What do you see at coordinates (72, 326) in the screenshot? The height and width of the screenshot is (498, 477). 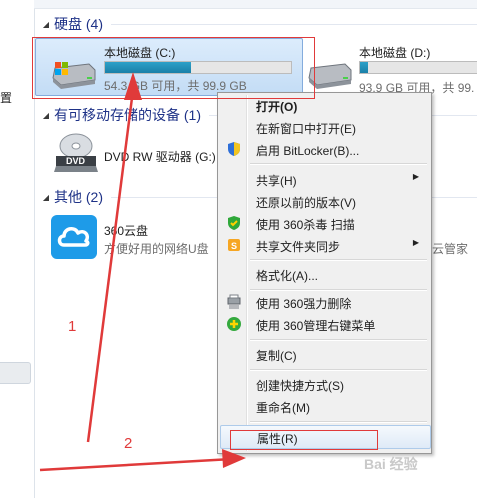 I see `annotation-step-1: 1` at bounding box center [72, 326].